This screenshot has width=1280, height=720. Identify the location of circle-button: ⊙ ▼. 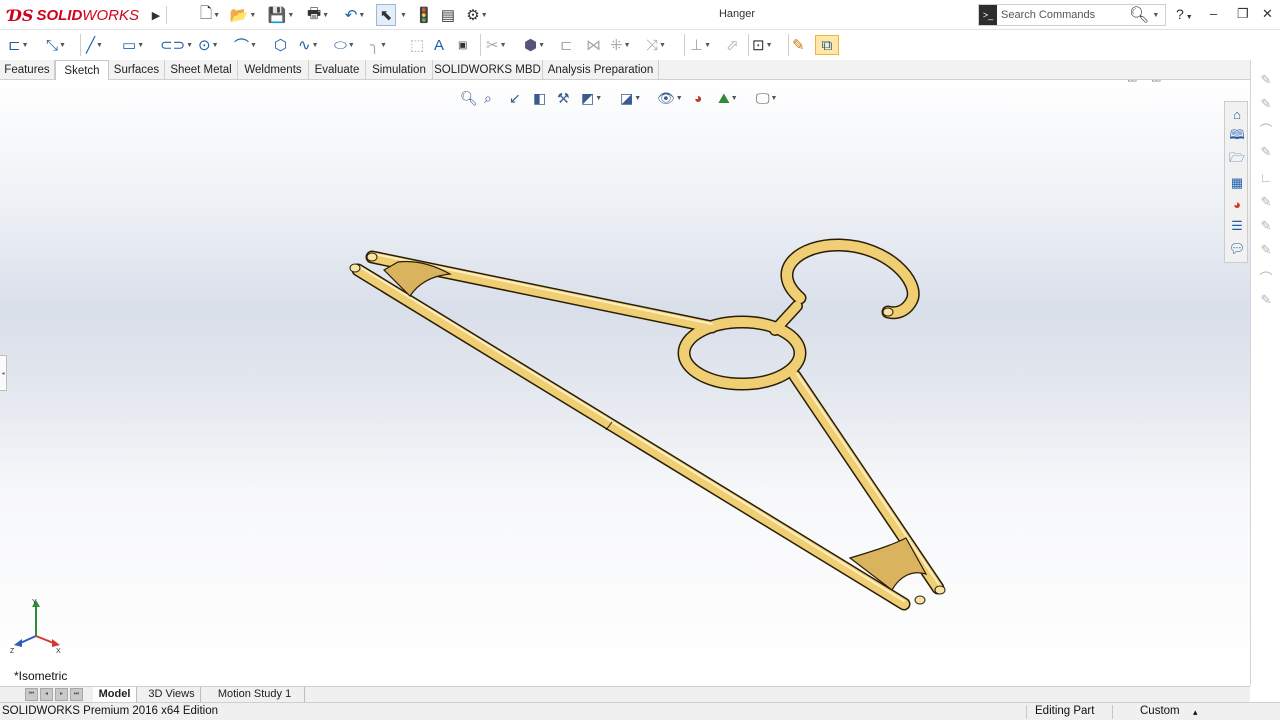
(213, 45).